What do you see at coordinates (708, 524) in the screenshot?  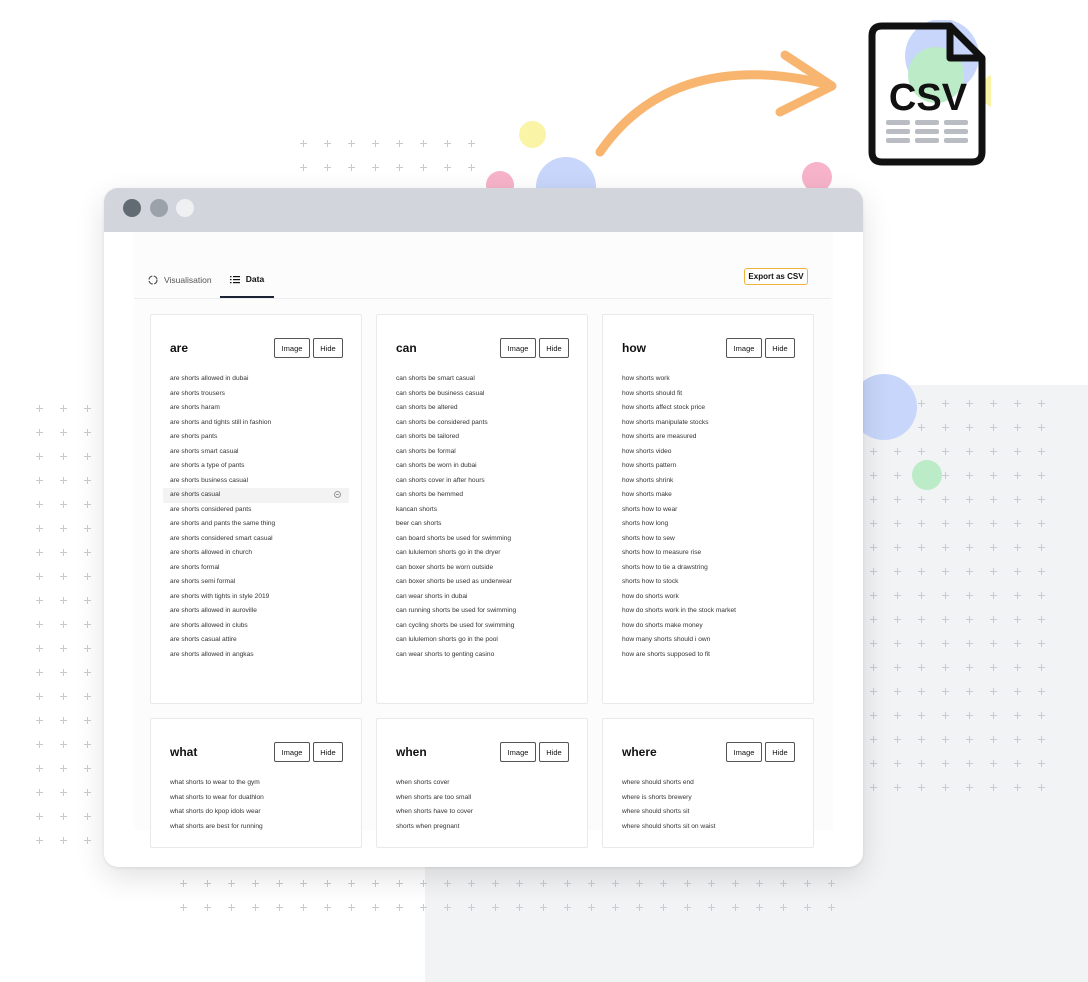 I see `keyword-item: shorts how long` at bounding box center [708, 524].